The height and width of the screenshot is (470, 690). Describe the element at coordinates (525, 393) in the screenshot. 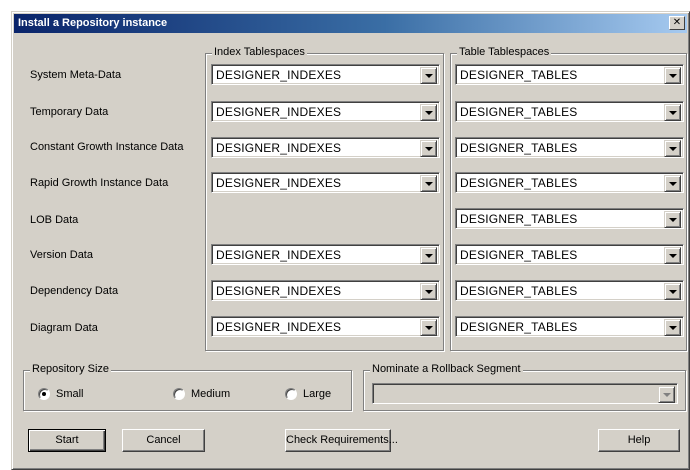

I see `rollback-segment-select` at that location.